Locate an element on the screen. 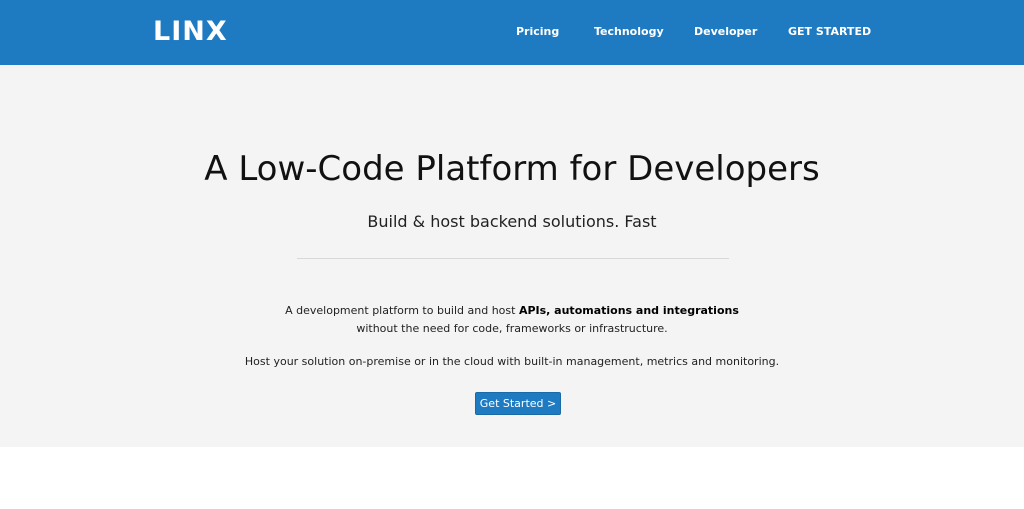 The height and width of the screenshot is (509, 1024). description-text: A development platform to build and host is located at coordinates (402, 310).